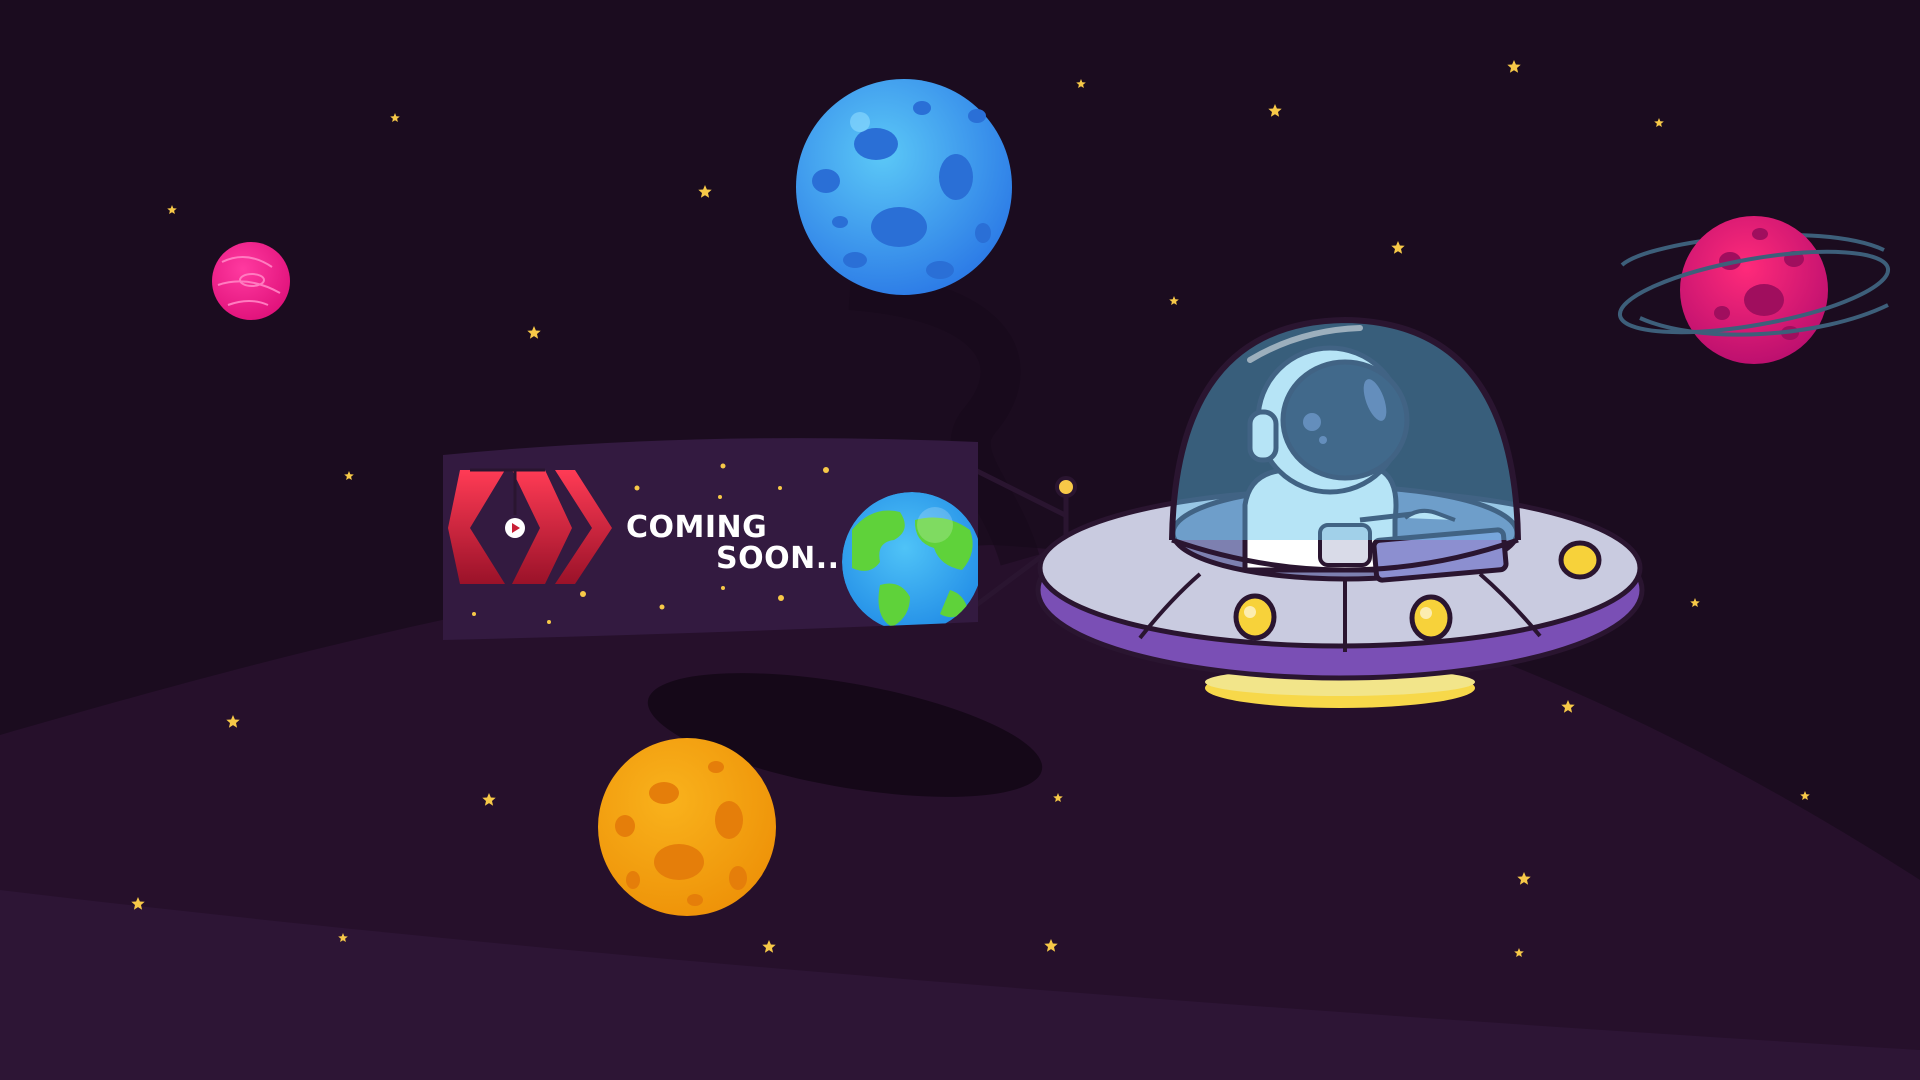  Describe the element at coordinates (904, 187) in the screenshot. I see `blue-cratered-planet-icon` at that location.